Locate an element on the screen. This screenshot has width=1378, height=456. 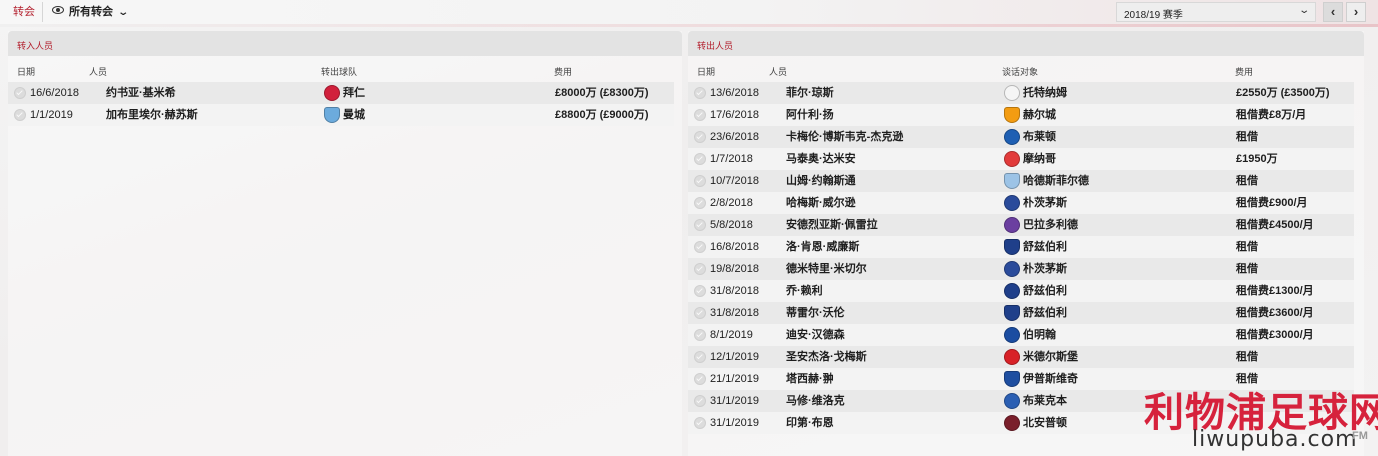
table-row: 19/8/2018 德米特里·米切尔 朴茨茅斯 租借 is located at coordinates (1021, 269).